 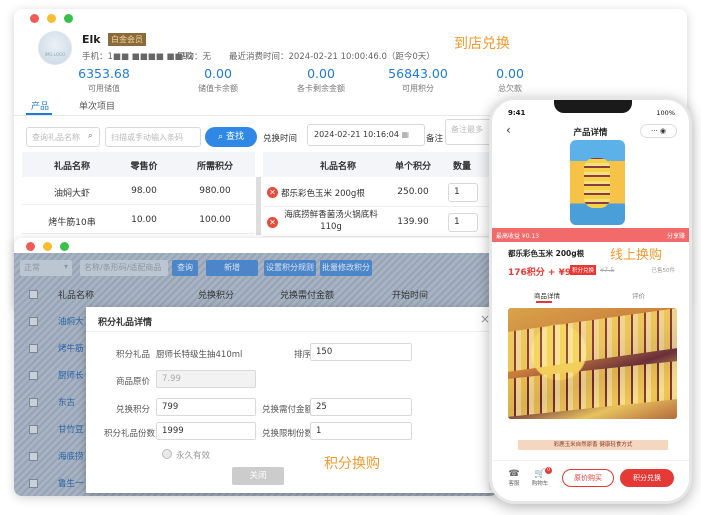 I want to click on stat-card-balance: 0.00 储值卡余额, so click(x=218, y=79).